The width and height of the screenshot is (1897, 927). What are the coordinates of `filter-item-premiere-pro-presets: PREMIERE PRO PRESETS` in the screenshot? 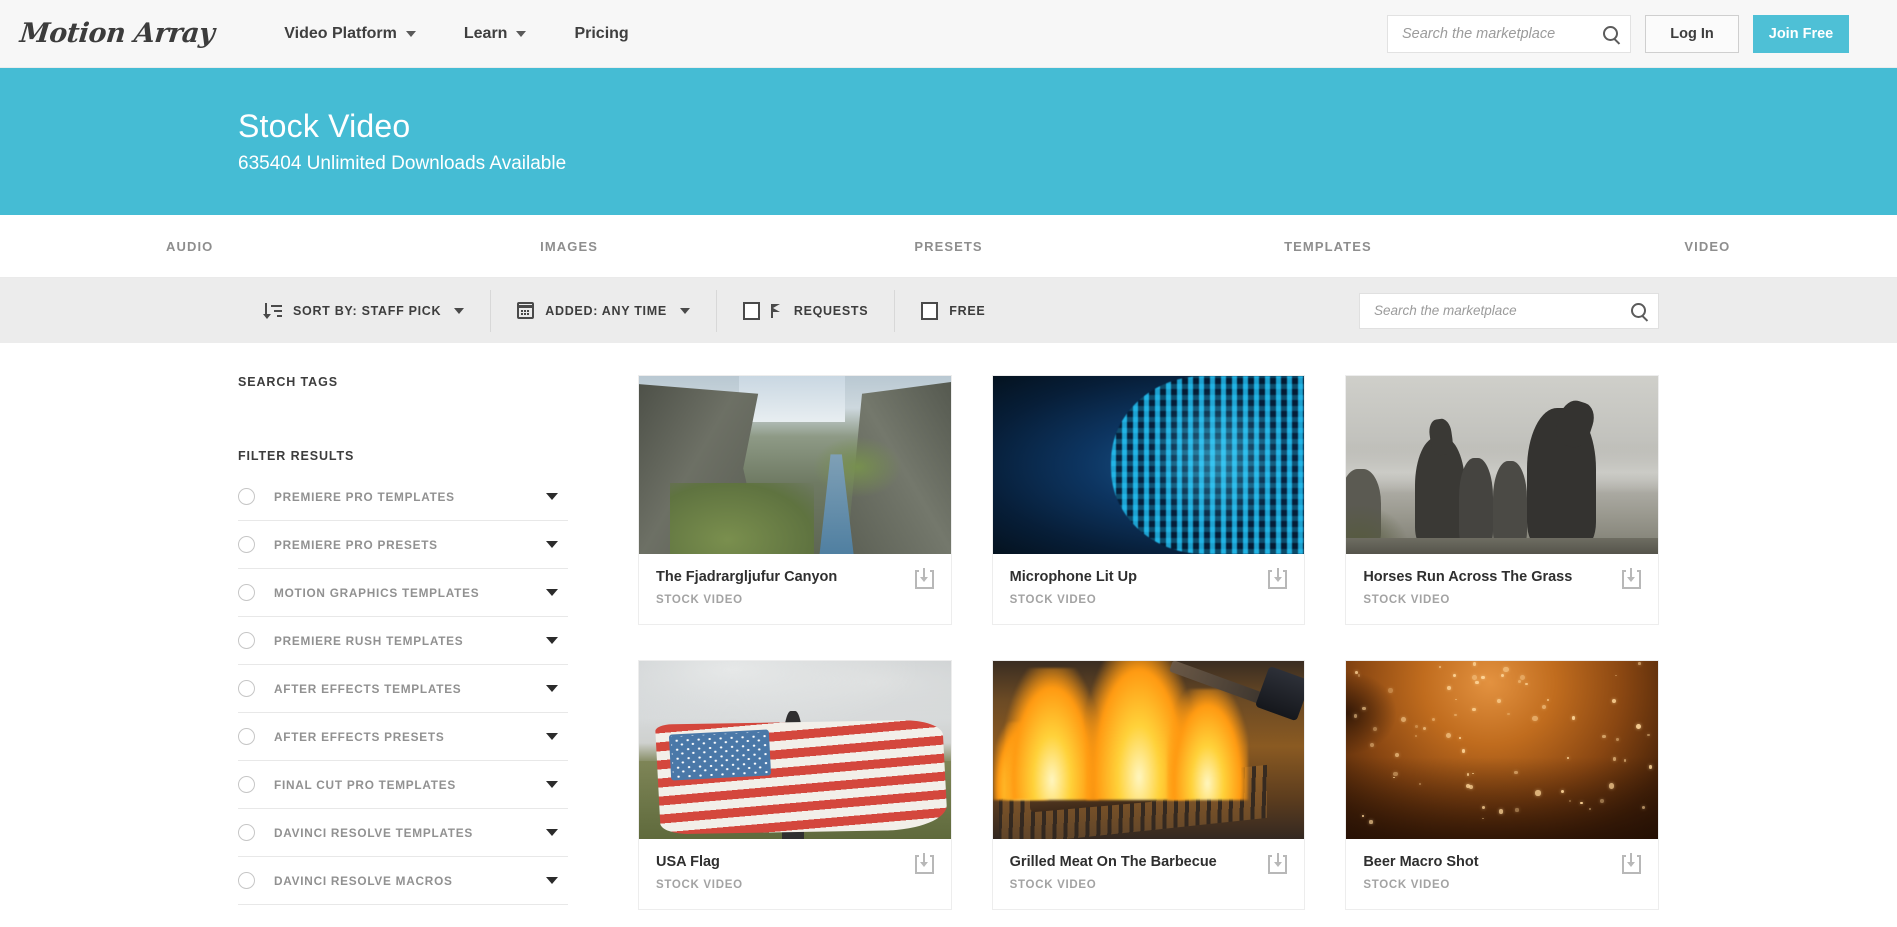 It's located at (403, 545).